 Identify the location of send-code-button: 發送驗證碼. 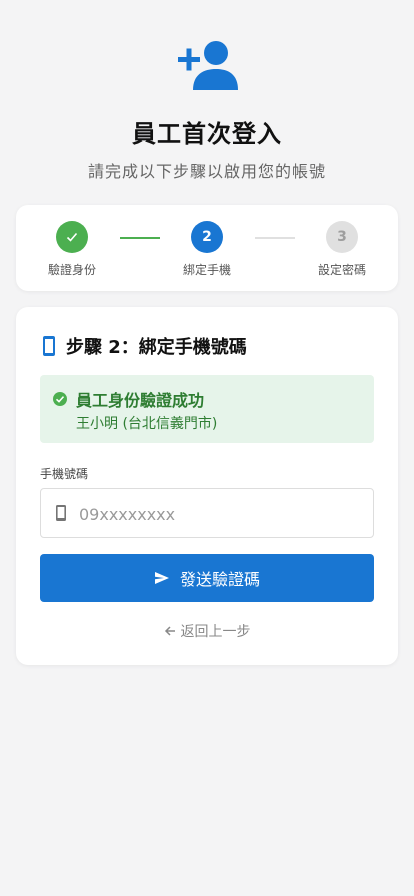
(207, 578).